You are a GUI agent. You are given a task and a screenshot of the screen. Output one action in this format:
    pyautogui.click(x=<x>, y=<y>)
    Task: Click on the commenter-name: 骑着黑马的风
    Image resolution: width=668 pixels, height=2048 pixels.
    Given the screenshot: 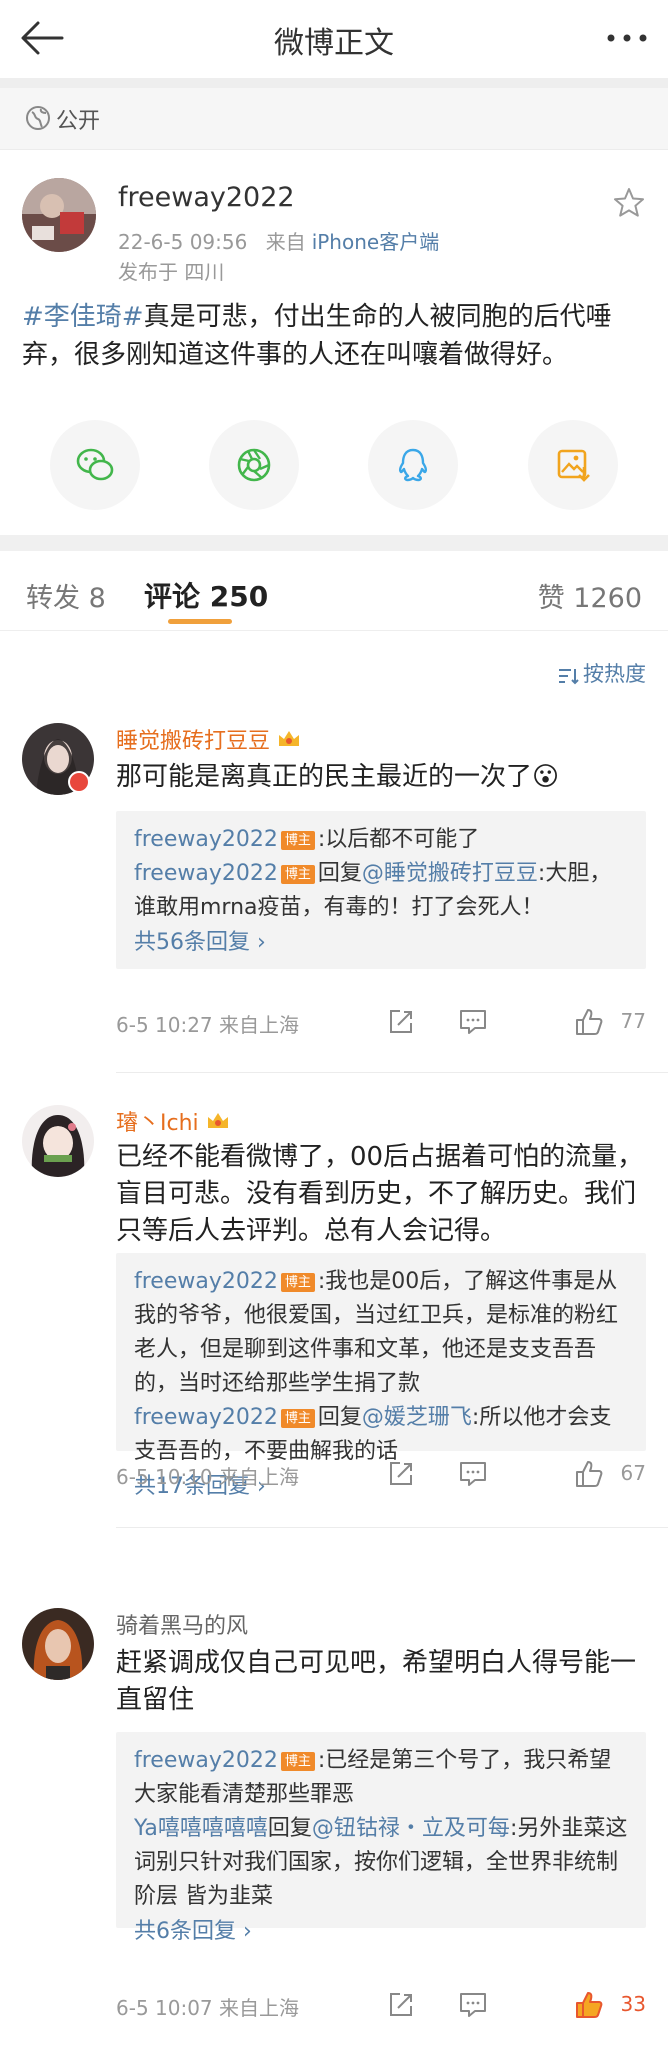 What is the action you would take?
    pyautogui.click(x=182, y=1624)
    